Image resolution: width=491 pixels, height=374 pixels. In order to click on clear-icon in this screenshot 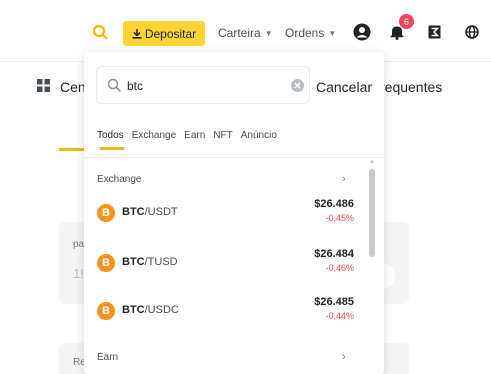, I will do `click(297, 85)`.